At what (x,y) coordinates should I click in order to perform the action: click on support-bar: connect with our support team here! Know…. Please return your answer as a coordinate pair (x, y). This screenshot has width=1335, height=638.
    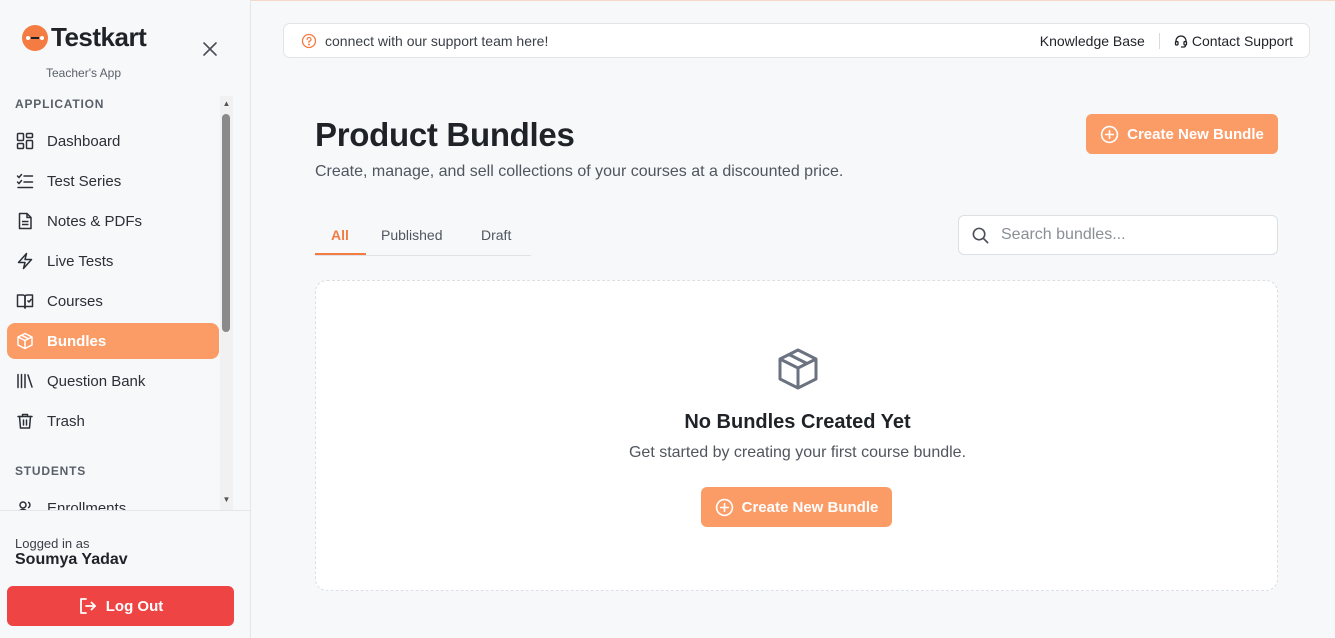
    Looking at the image, I should click on (796, 40).